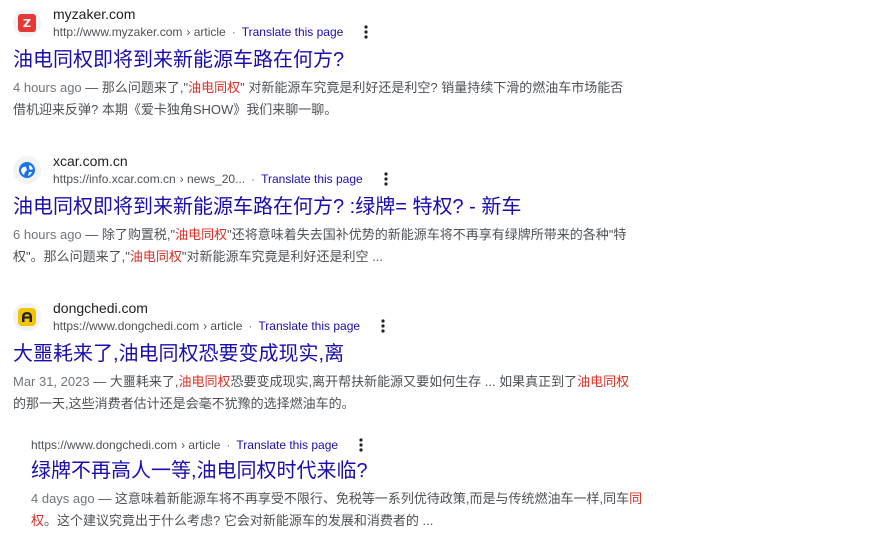 The image size is (884, 534). What do you see at coordinates (47, 234) in the screenshot?
I see `result-date: 6 hours ago` at bounding box center [47, 234].